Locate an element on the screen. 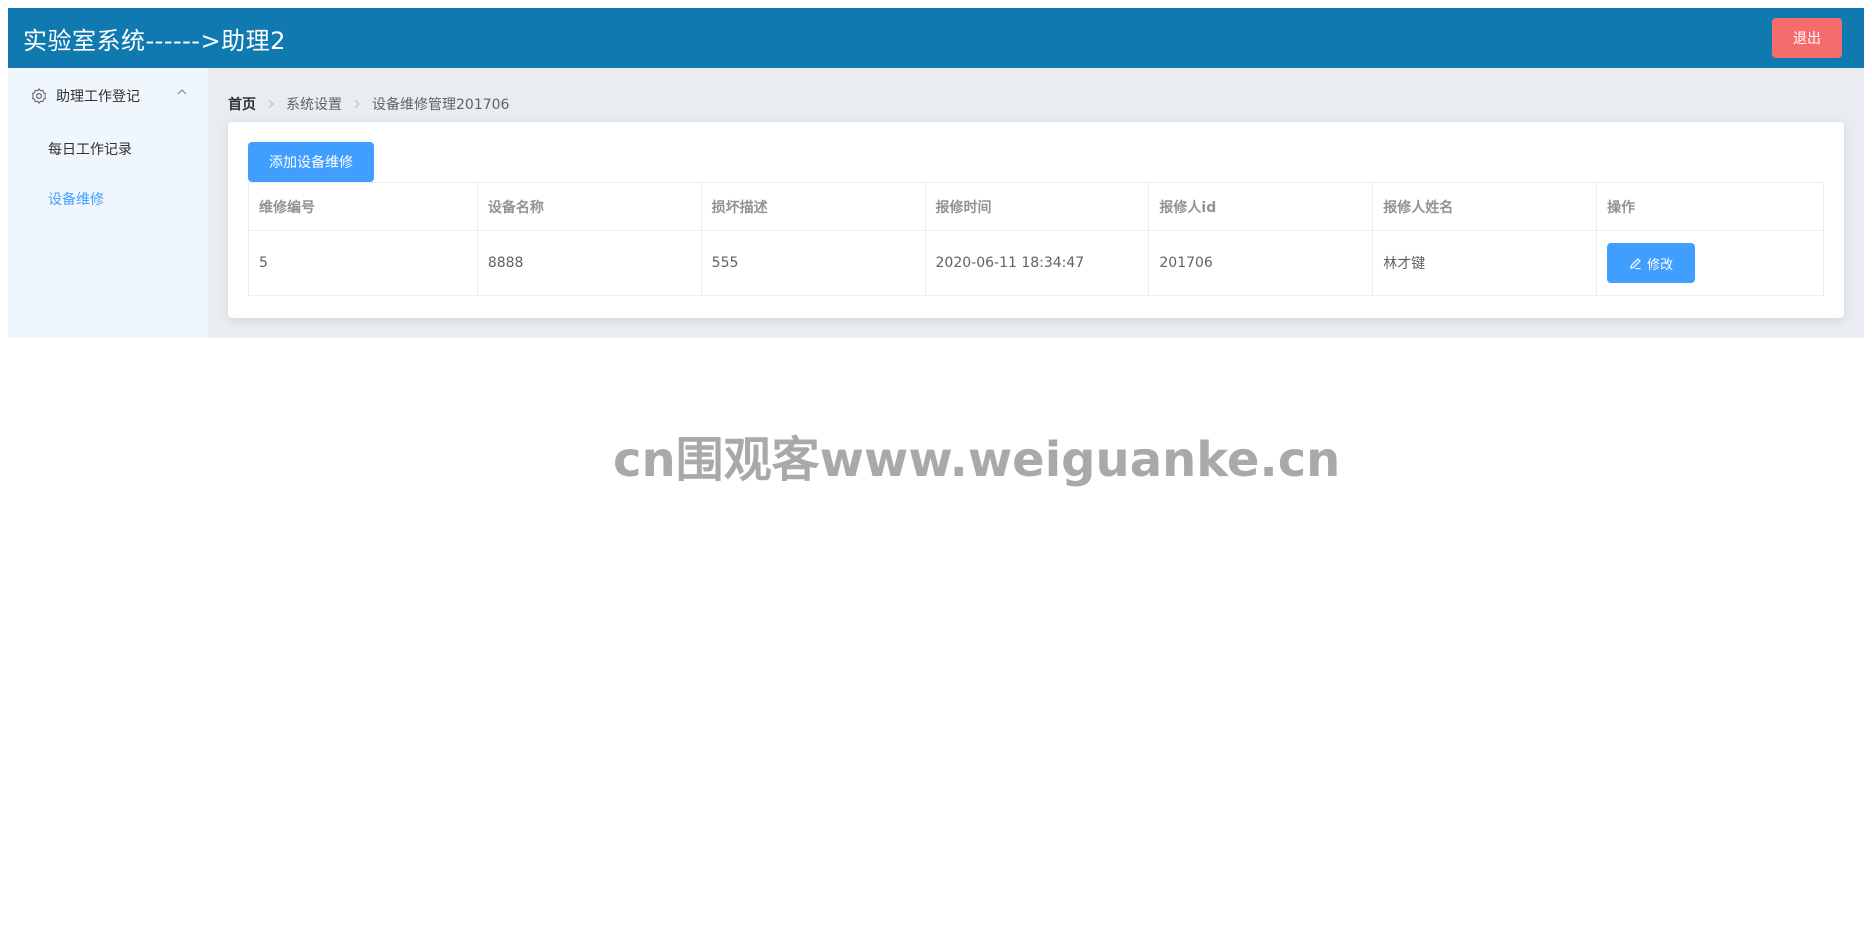 The image size is (1872, 928). table-header-row: 维修编号 设备名称 损坏描述 报修时间 报修人id 报修人姓名 操作 is located at coordinates (1036, 206).